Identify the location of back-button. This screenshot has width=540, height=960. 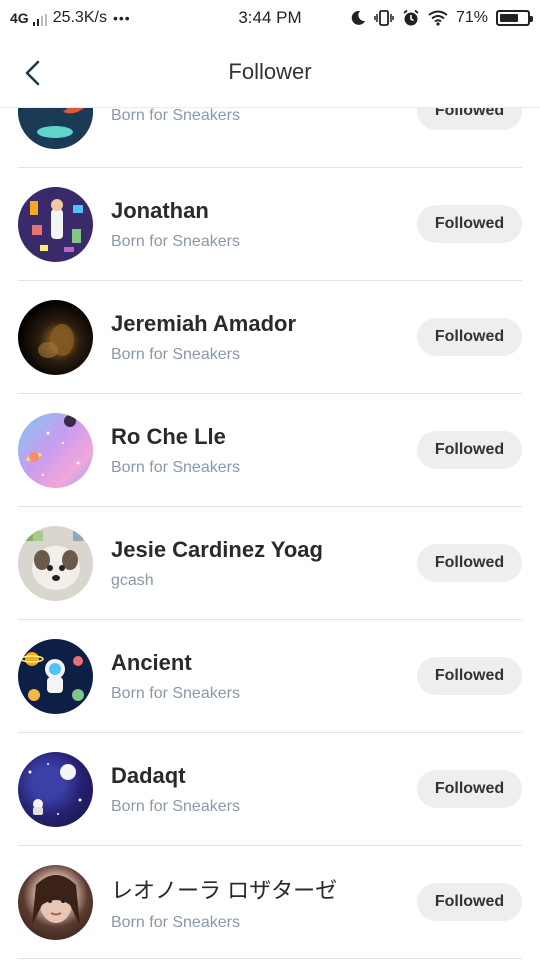
(33, 73).